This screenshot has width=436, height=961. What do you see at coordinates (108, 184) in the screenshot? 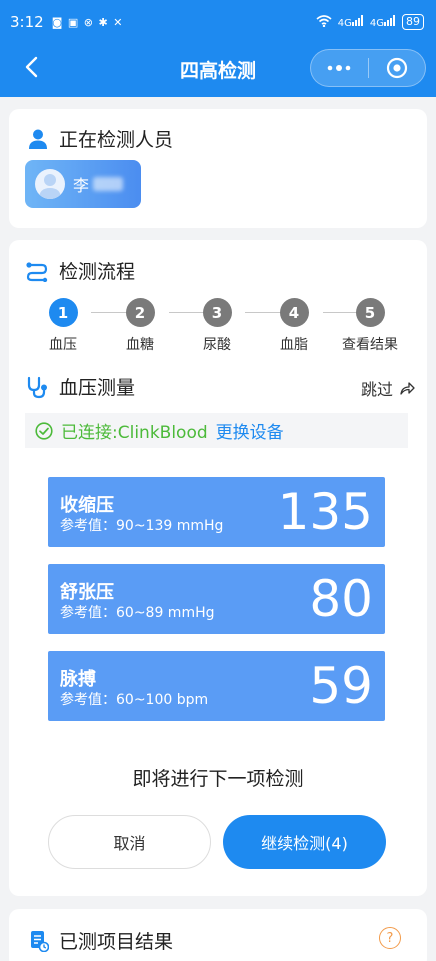
I see `name-redaction` at bounding box center [108, 184].